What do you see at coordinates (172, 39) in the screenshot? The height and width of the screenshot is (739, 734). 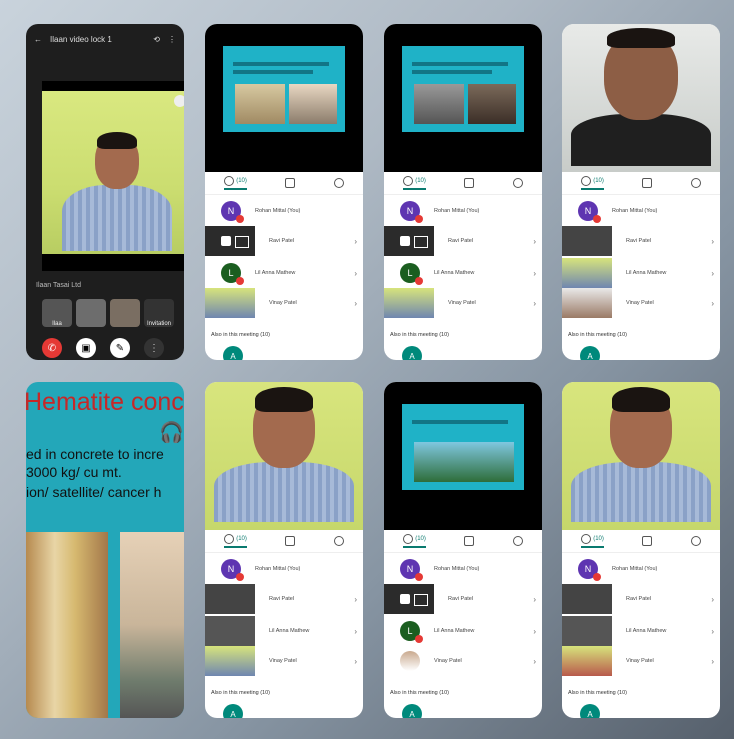 I see `more-options-icon: ⋮` at bounding box center [172, 39].